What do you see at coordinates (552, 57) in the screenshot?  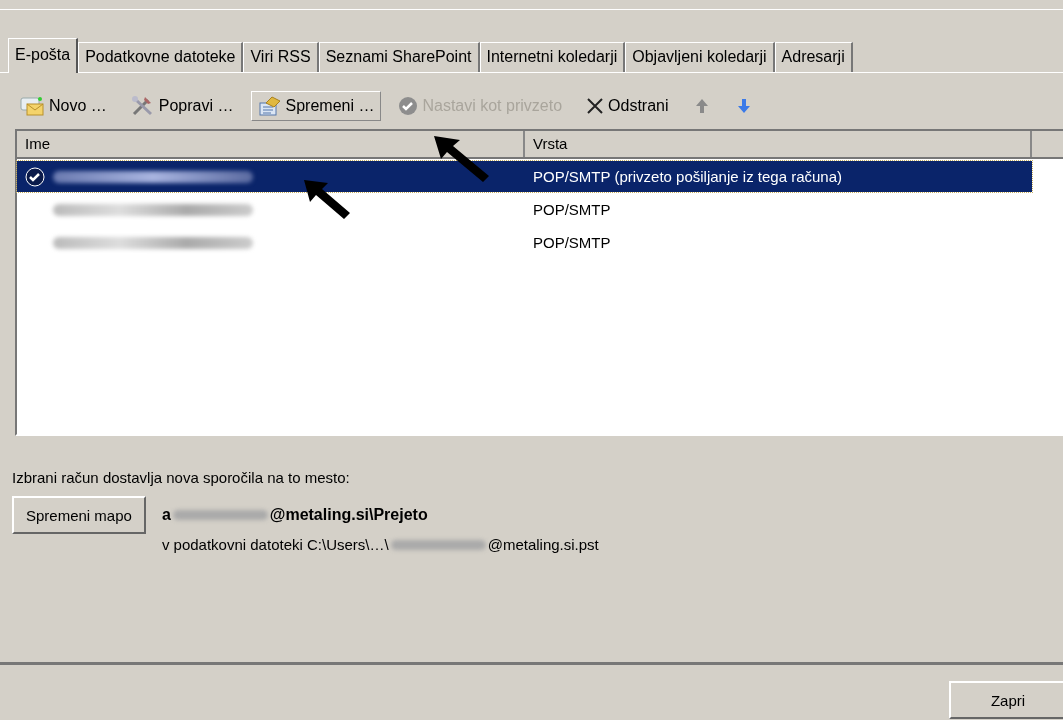 I see `tab: Internetni koledarji` at bounding box center [552, 57].